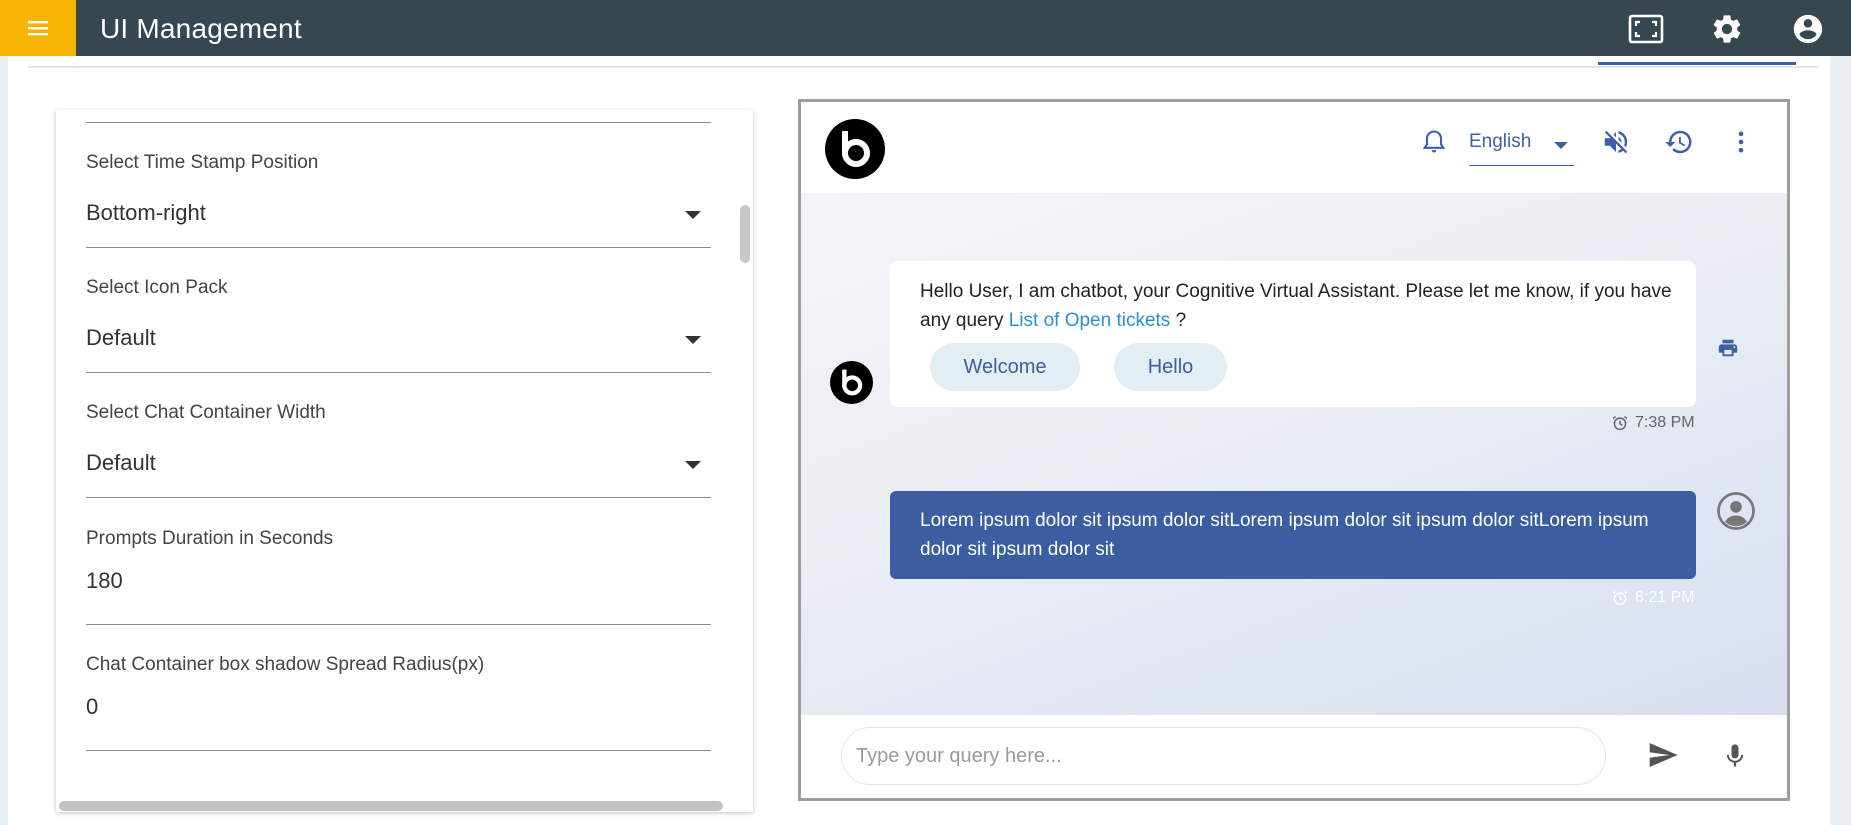 The width and height of the screenshot is (1851, 825). What do you see at coordinates (1178, 320) in the screenshot?
I see `bot-message-suffix: ?` at bounding box center [1178, 320].